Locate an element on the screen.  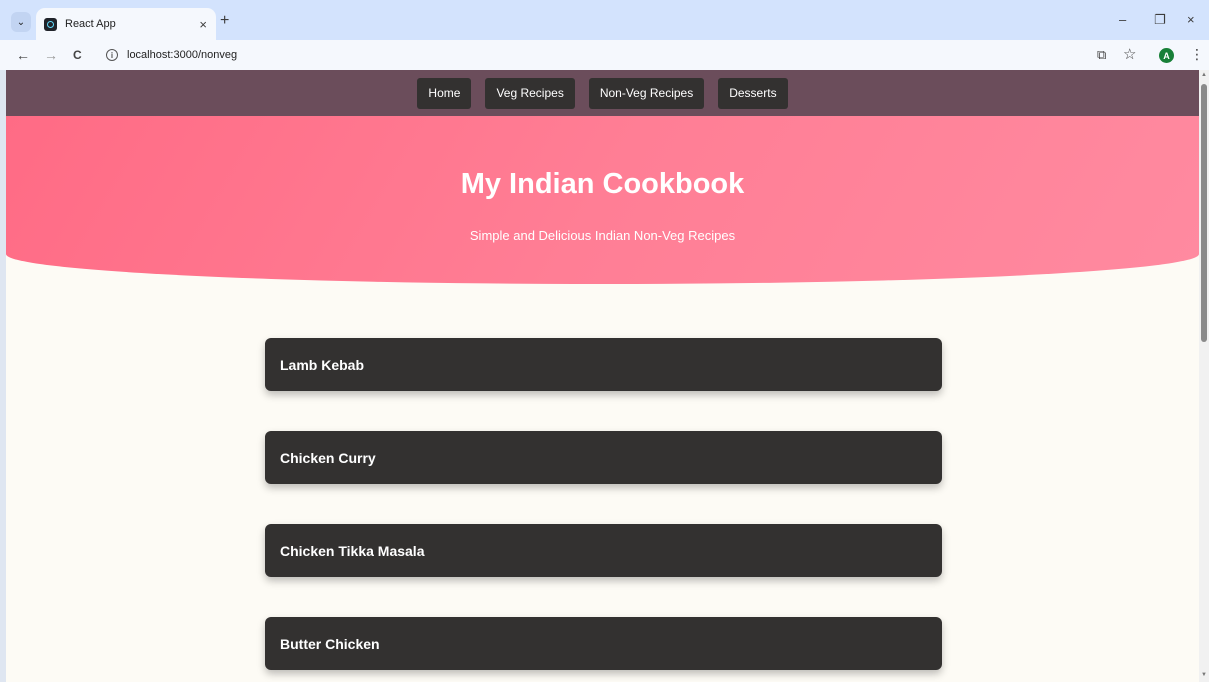
back-button: ← is located at coordinates (23, 55).